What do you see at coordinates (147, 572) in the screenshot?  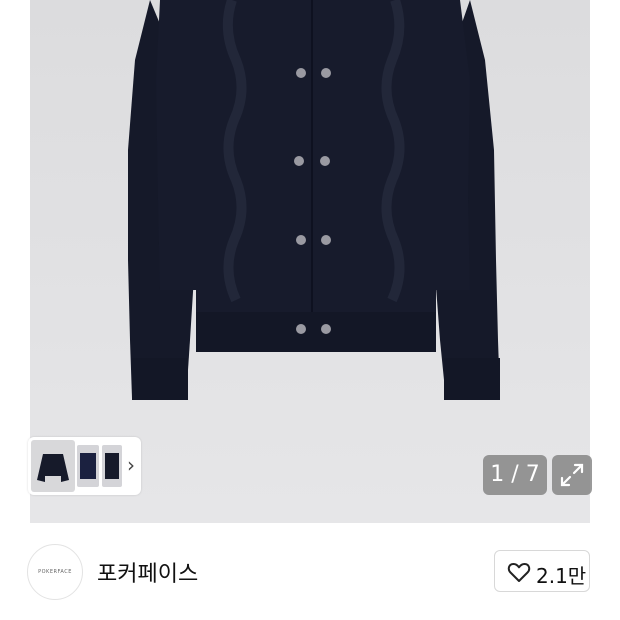 I see `brand-name: 포커페이스` at bounding box center [147, 572].